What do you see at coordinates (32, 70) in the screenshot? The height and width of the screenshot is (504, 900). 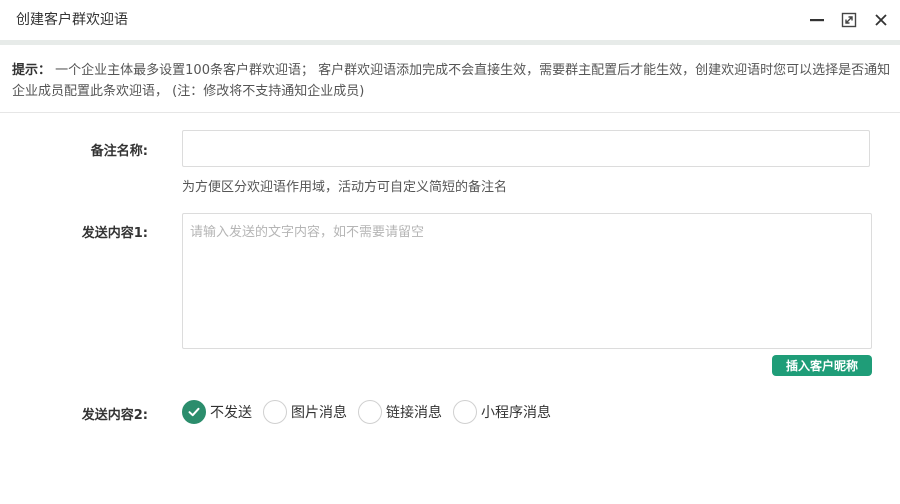 I see `tip-label: 提示：` at bounding box center [32, 70].